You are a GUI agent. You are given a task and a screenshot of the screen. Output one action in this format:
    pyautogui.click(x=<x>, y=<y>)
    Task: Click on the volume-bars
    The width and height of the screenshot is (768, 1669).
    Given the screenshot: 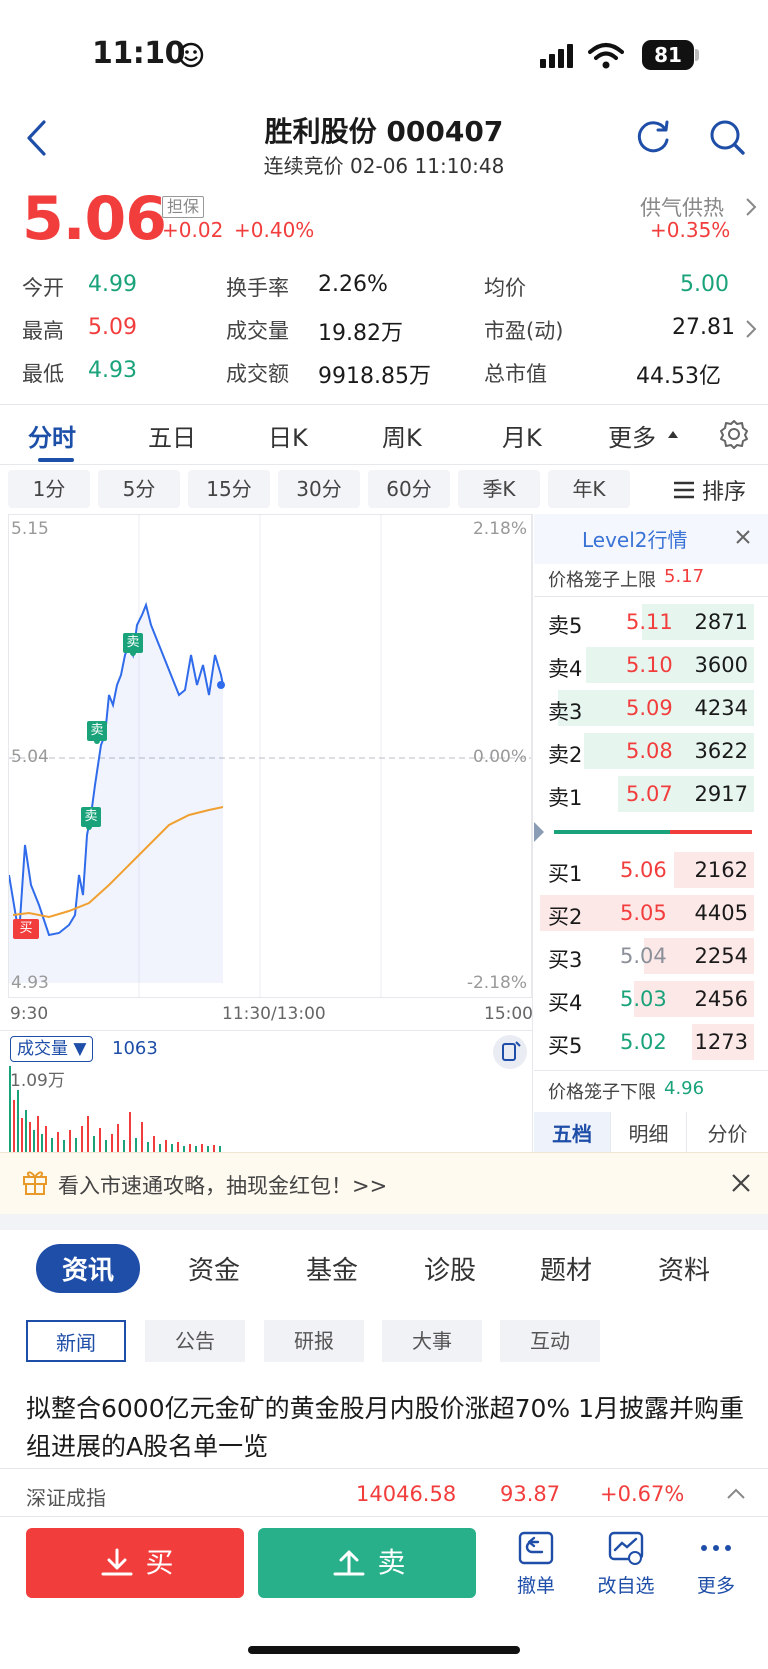 What is the action you would take?
    pyautogui.click(x=115, y=1109)
    